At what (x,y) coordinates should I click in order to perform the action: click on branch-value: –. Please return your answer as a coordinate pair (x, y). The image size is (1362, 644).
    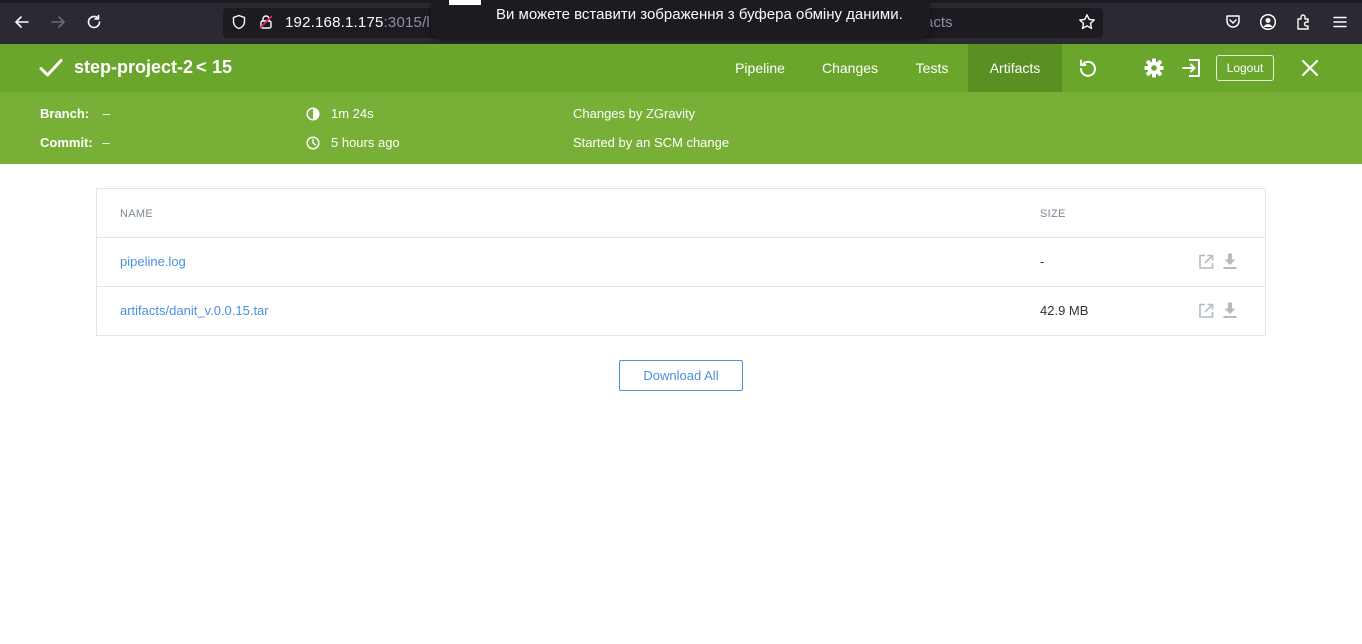
    Looking at the image, I should click on (106, 113).